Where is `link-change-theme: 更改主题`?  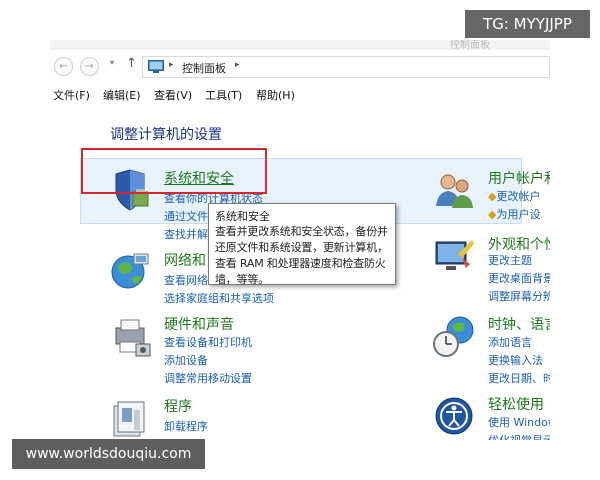
link-change-theme: 更改主题 is located at coordinates (510, 260).